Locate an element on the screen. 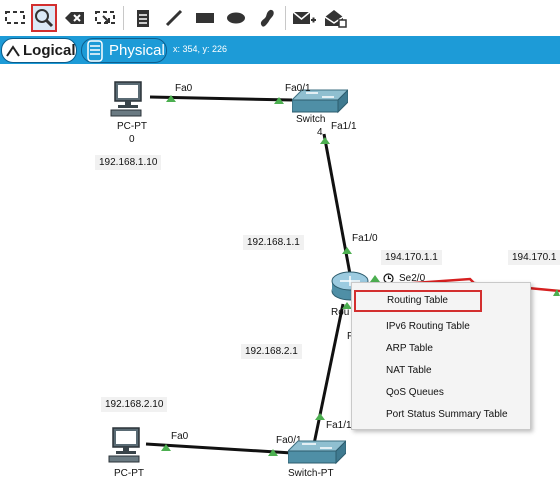 The width and height of the screenshot is (560, 483). pc0-device is located at coordinates (128, 102).